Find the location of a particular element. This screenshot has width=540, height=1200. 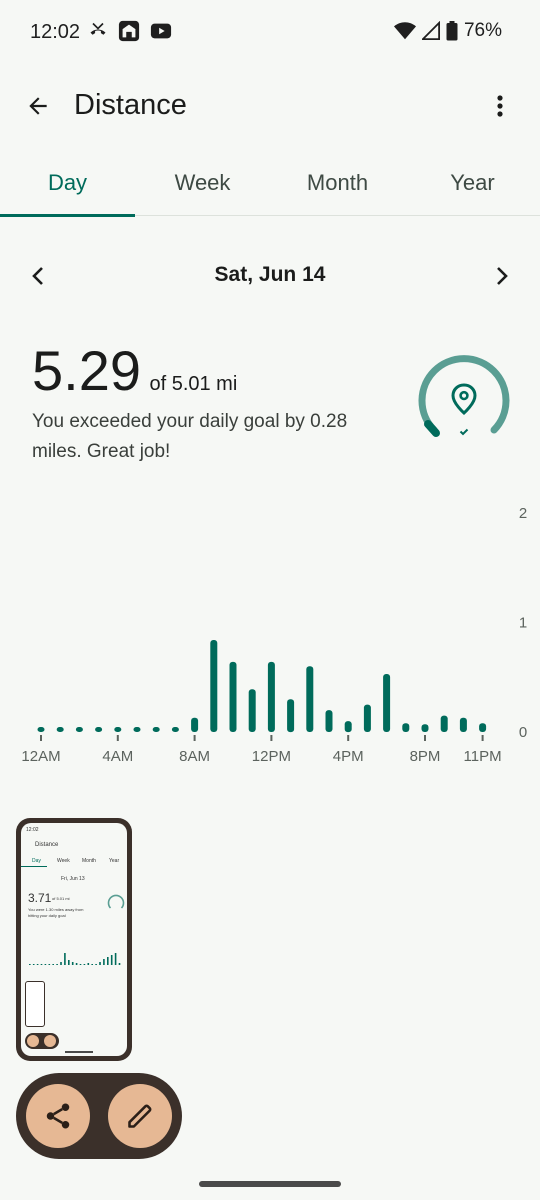

chart-bar-12AM is located at coordinates (41, 729).